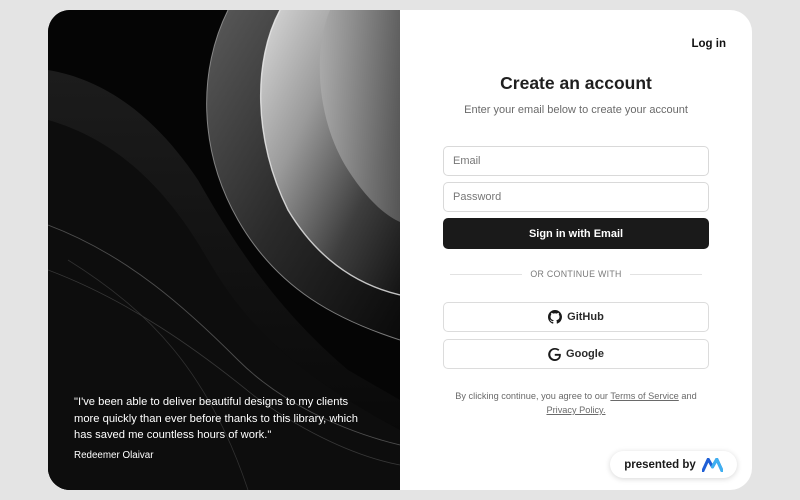 This screenshot has height=500, width=800. Describe the element at coordinates (576, 83) in the screenshot. I see `page-title: Create an account` at that location.